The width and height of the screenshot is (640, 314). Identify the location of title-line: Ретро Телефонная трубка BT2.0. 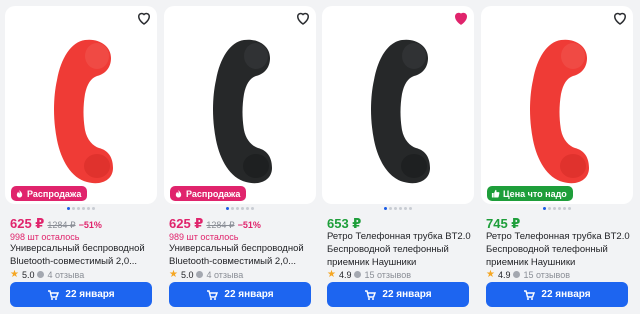
(558, 236).